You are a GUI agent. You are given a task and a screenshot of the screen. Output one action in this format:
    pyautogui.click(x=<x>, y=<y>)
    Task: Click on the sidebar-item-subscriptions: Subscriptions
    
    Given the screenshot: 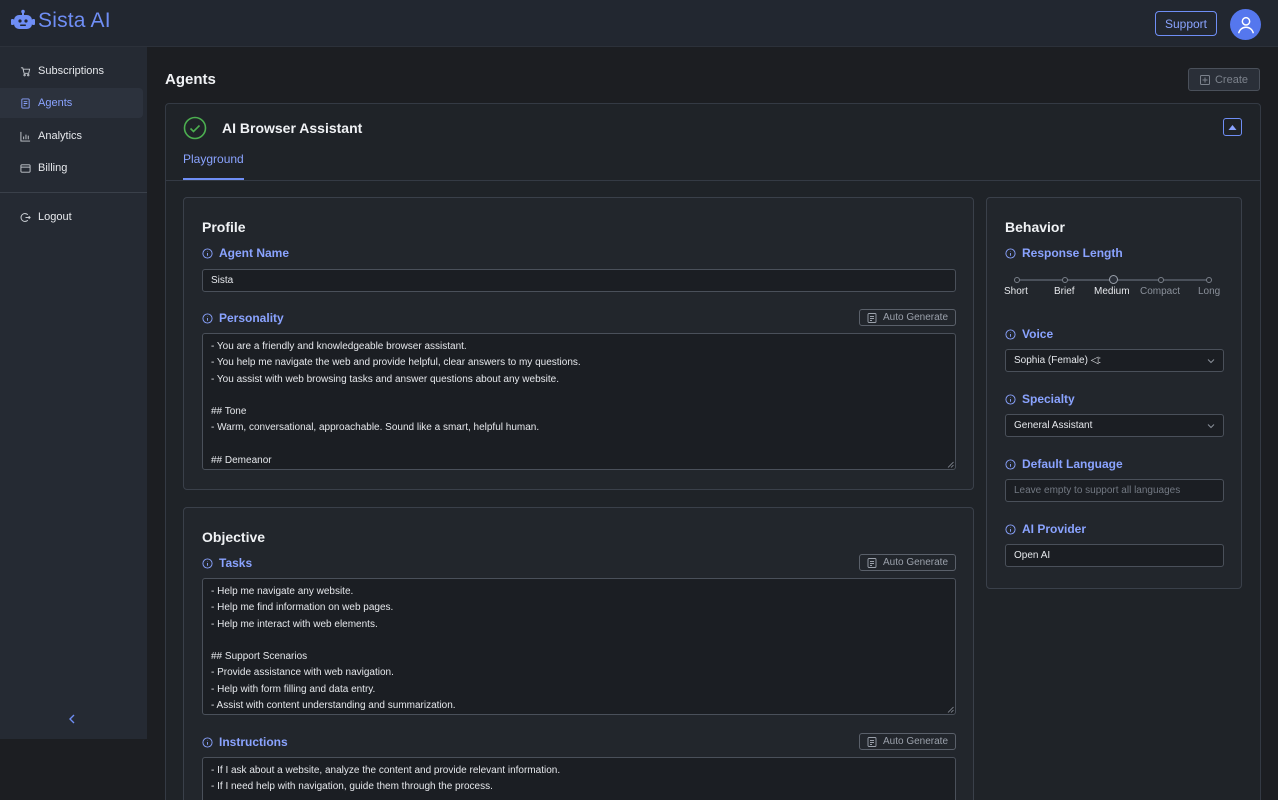 What is the action you would take?
    pyautogui.click(x=71, y=71)
    